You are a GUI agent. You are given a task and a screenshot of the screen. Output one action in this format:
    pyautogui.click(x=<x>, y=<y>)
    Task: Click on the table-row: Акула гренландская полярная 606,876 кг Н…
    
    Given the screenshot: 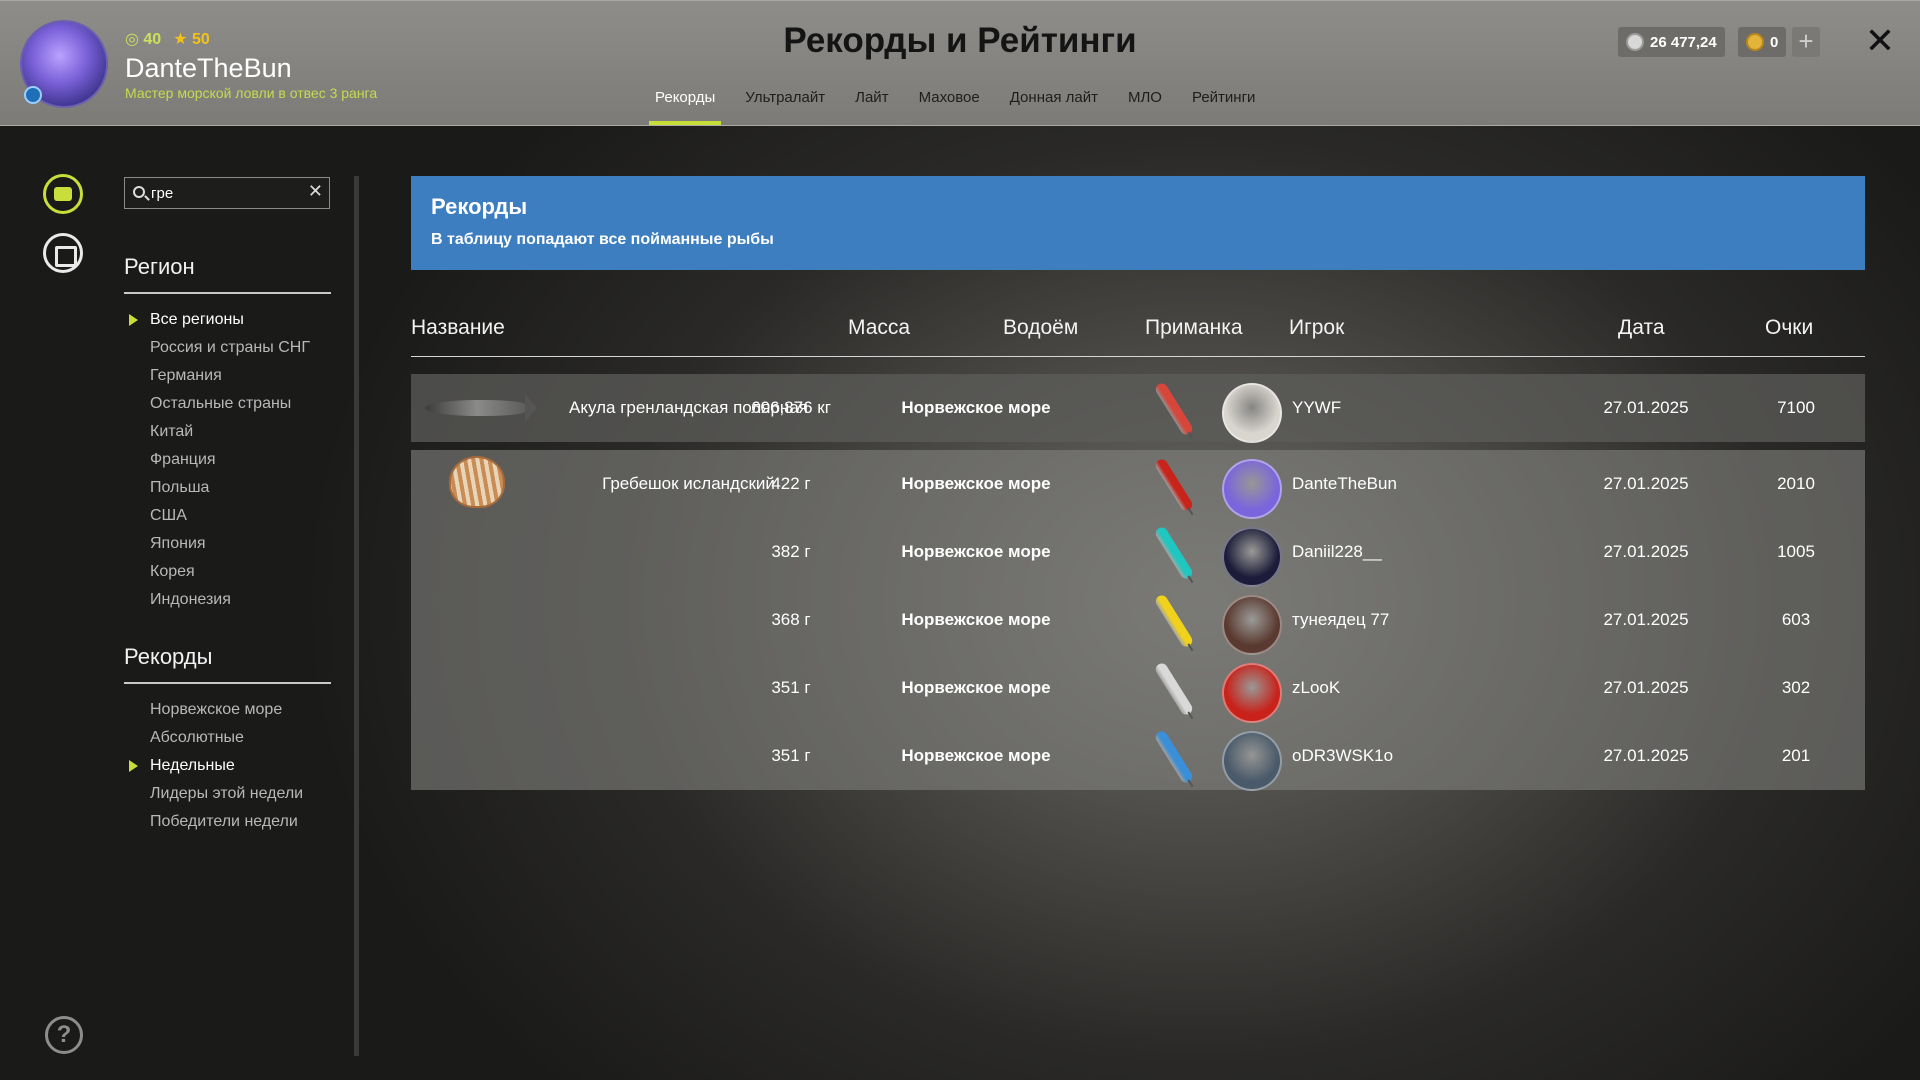 What is the action you would take?
    pyautogui.click(x=1138, y=408)
    